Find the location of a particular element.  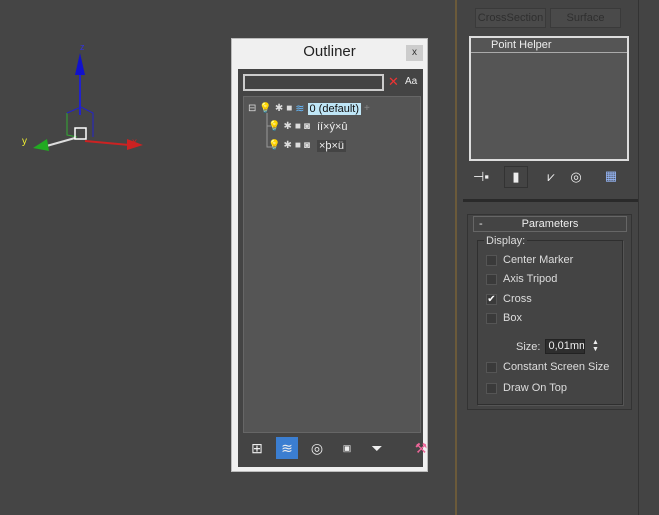

name-sort-icon: ▣ is located at coordinates (347, 448).